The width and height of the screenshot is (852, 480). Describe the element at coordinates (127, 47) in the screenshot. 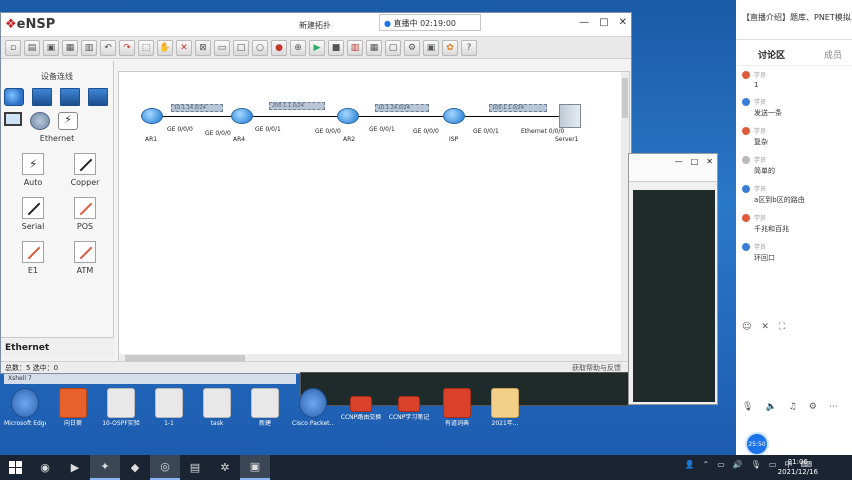

I see `redo-icon: ↷` at that location.